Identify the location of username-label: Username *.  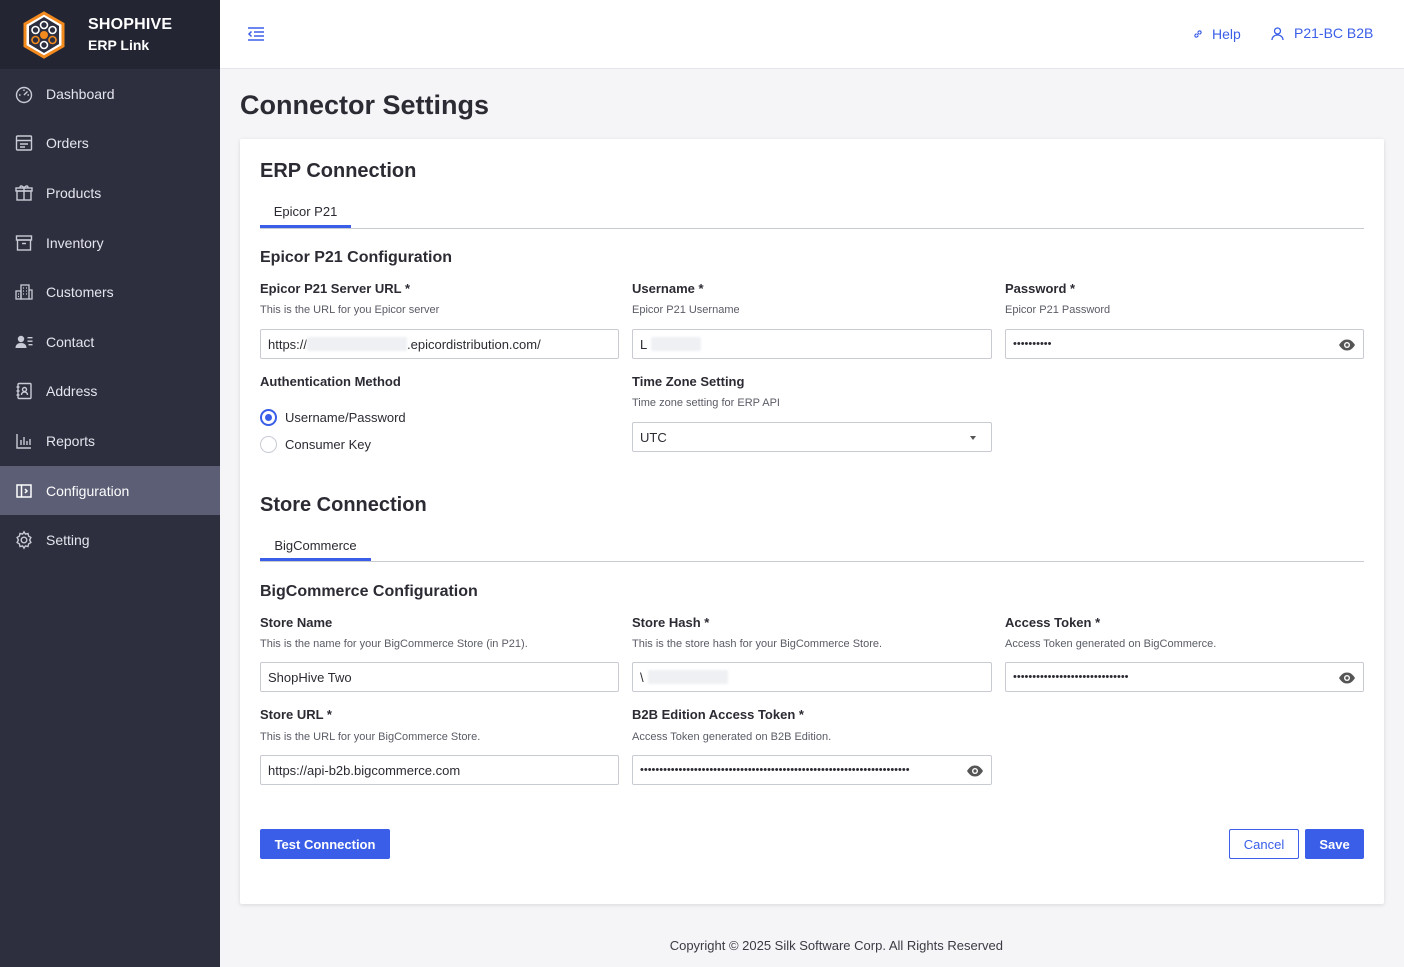
(668, 288).